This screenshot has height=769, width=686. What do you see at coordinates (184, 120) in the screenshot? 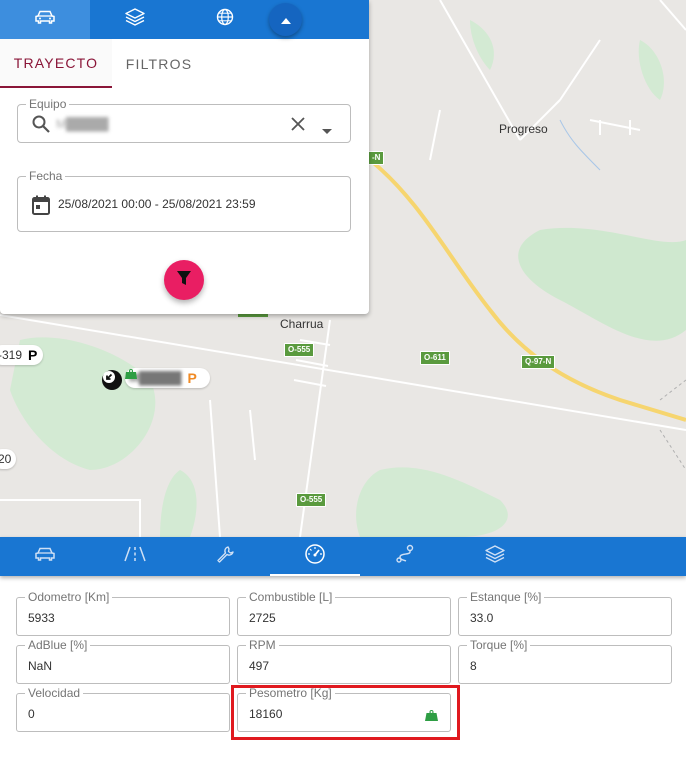
I see `equipo-field: Equipo M█████` at bounding box center [184, 120].